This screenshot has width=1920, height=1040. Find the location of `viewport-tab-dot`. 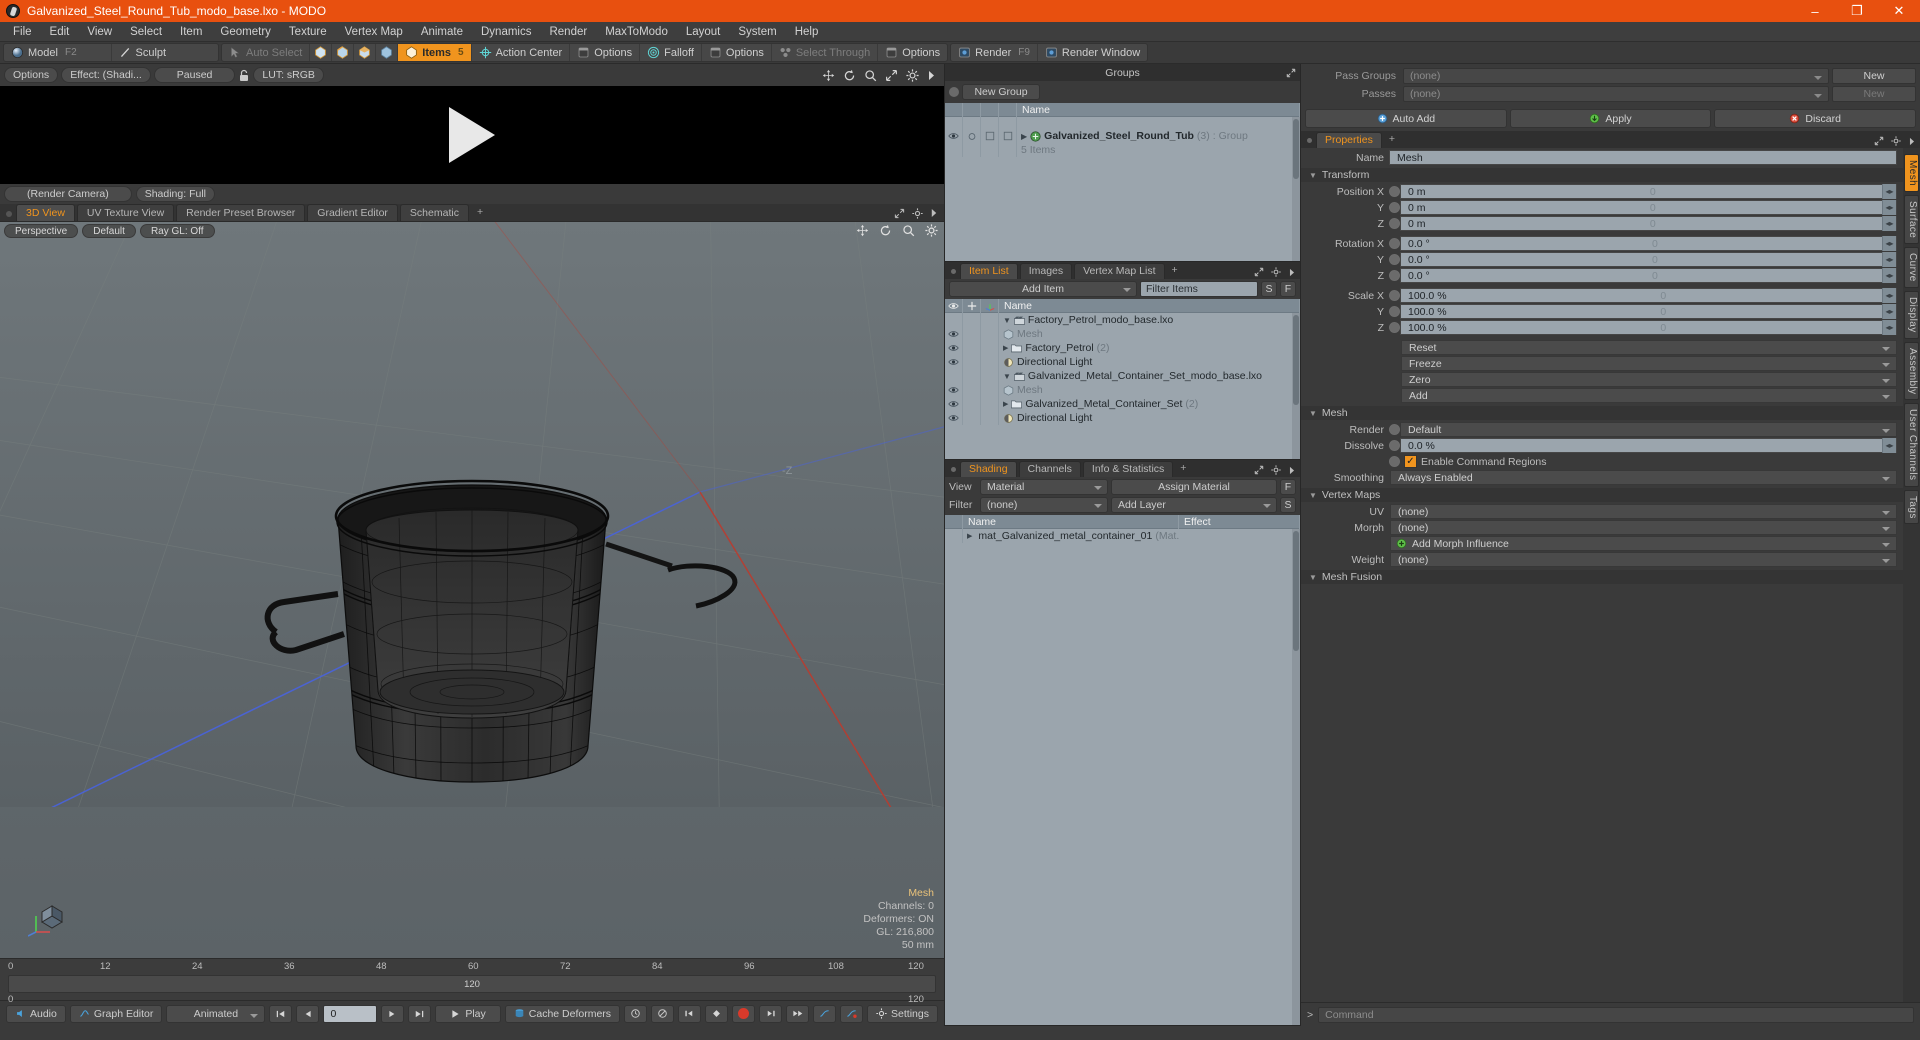

viewport-tab-dot is located at coordinates (9, 214).